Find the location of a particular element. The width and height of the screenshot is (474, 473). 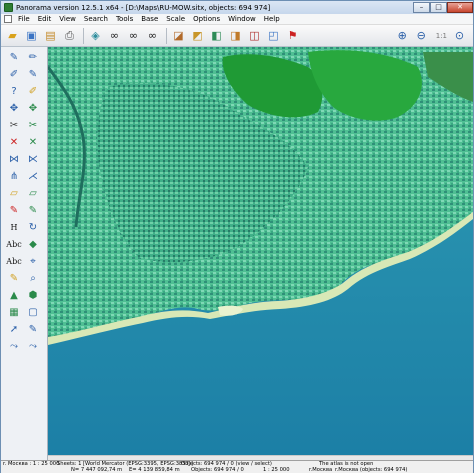

grid-icon: ▦ is located at coordinates (14, 312).